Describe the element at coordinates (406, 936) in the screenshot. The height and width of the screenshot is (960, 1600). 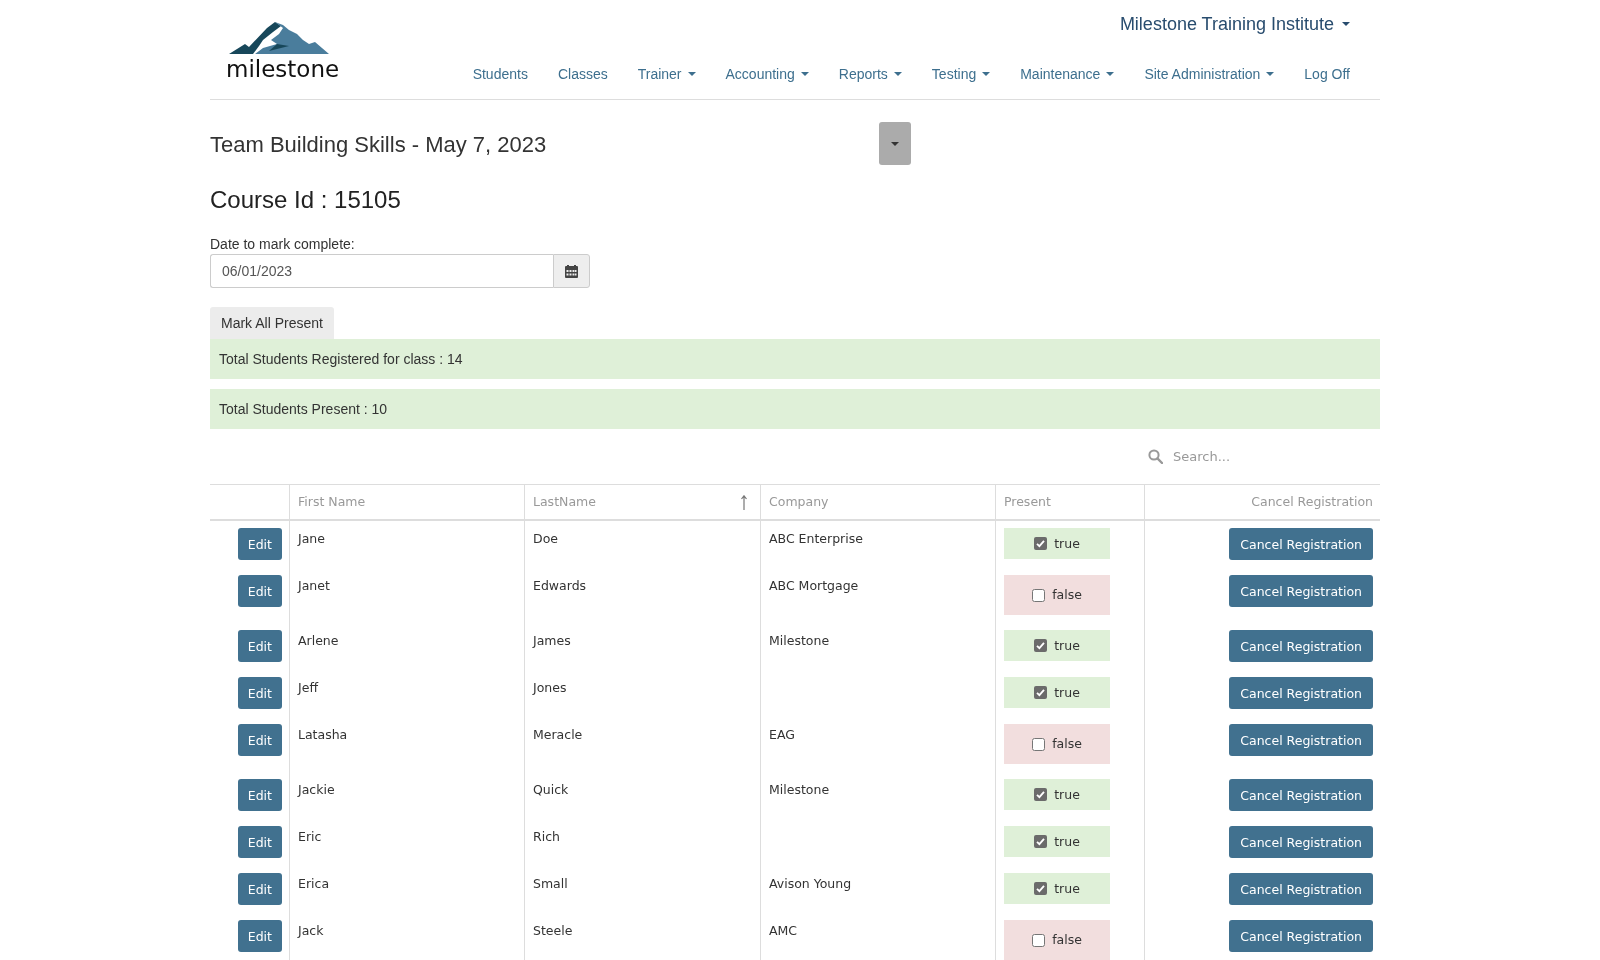
I see `table-cell: Jack` at that location.